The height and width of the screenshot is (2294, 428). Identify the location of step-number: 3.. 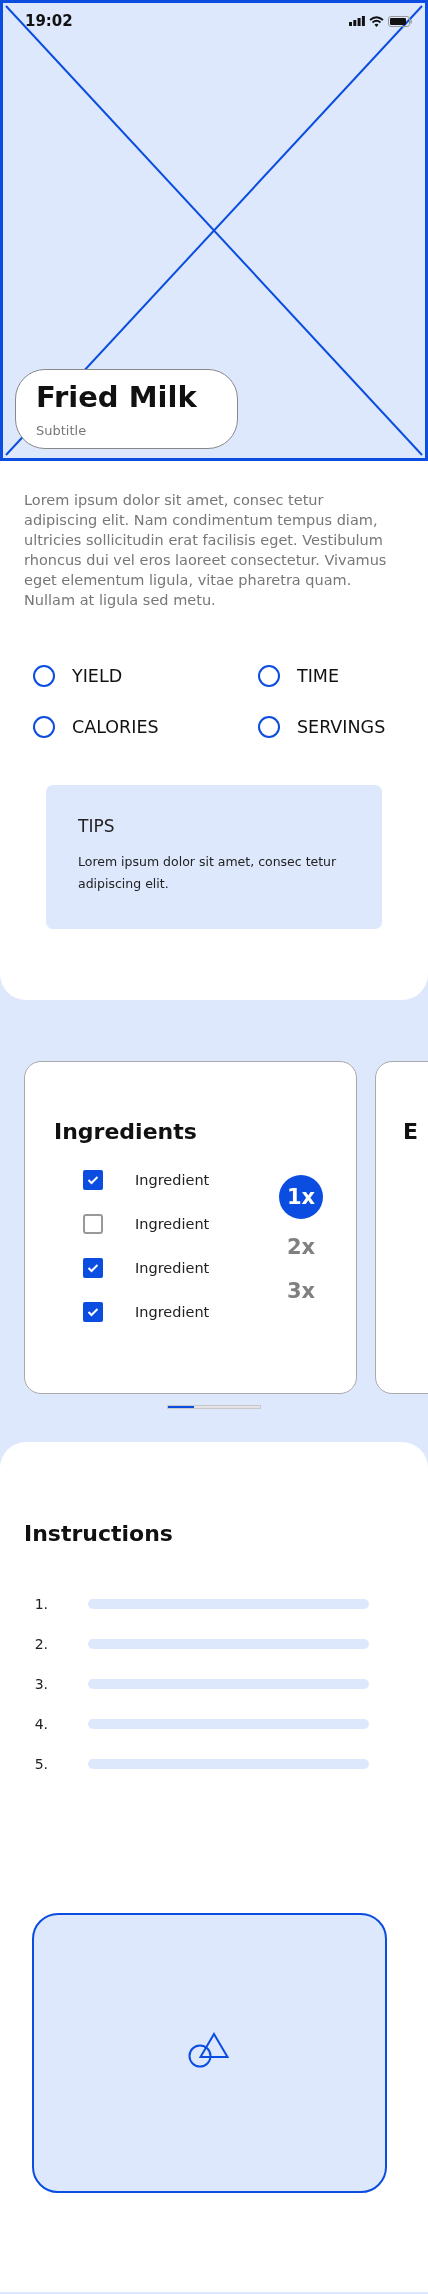
(40, 1684).